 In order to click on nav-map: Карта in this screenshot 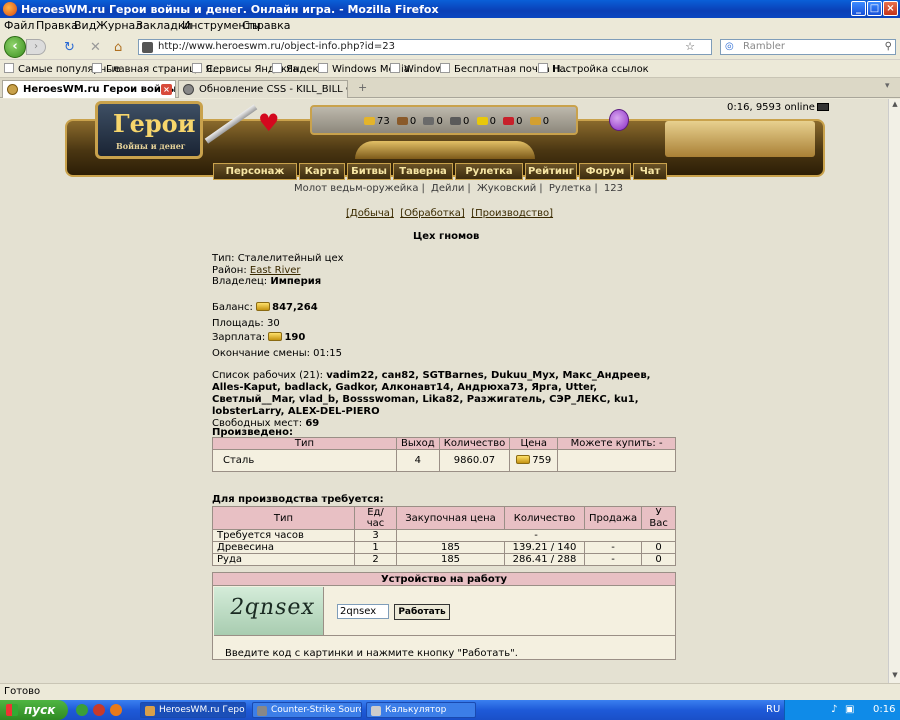, I will do `click(322, 171)`.